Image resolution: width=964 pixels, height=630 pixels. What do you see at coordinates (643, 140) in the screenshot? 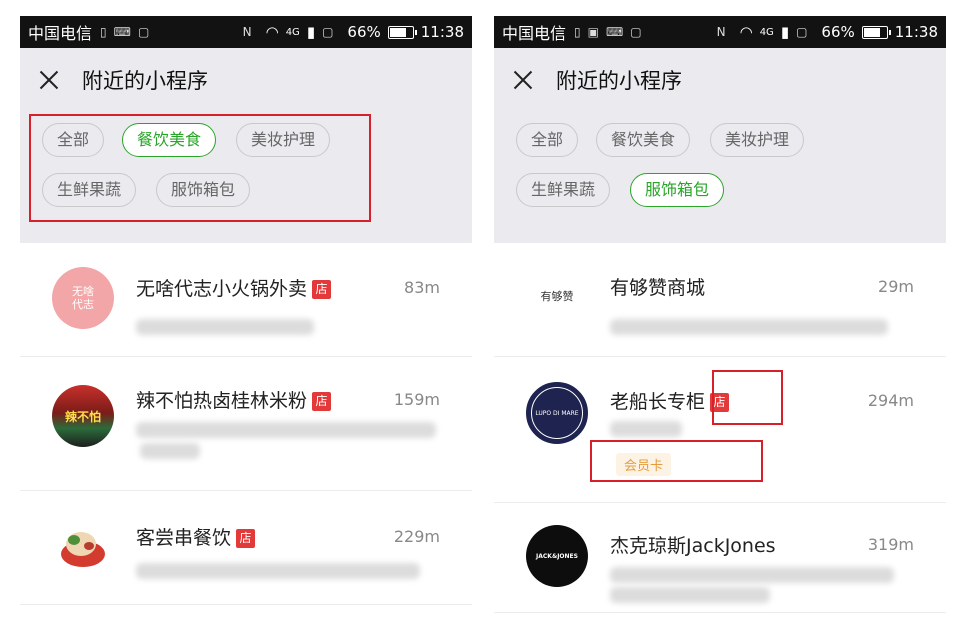
I see `chip-food: 餐饮美食` at bounding box center [643, 140].